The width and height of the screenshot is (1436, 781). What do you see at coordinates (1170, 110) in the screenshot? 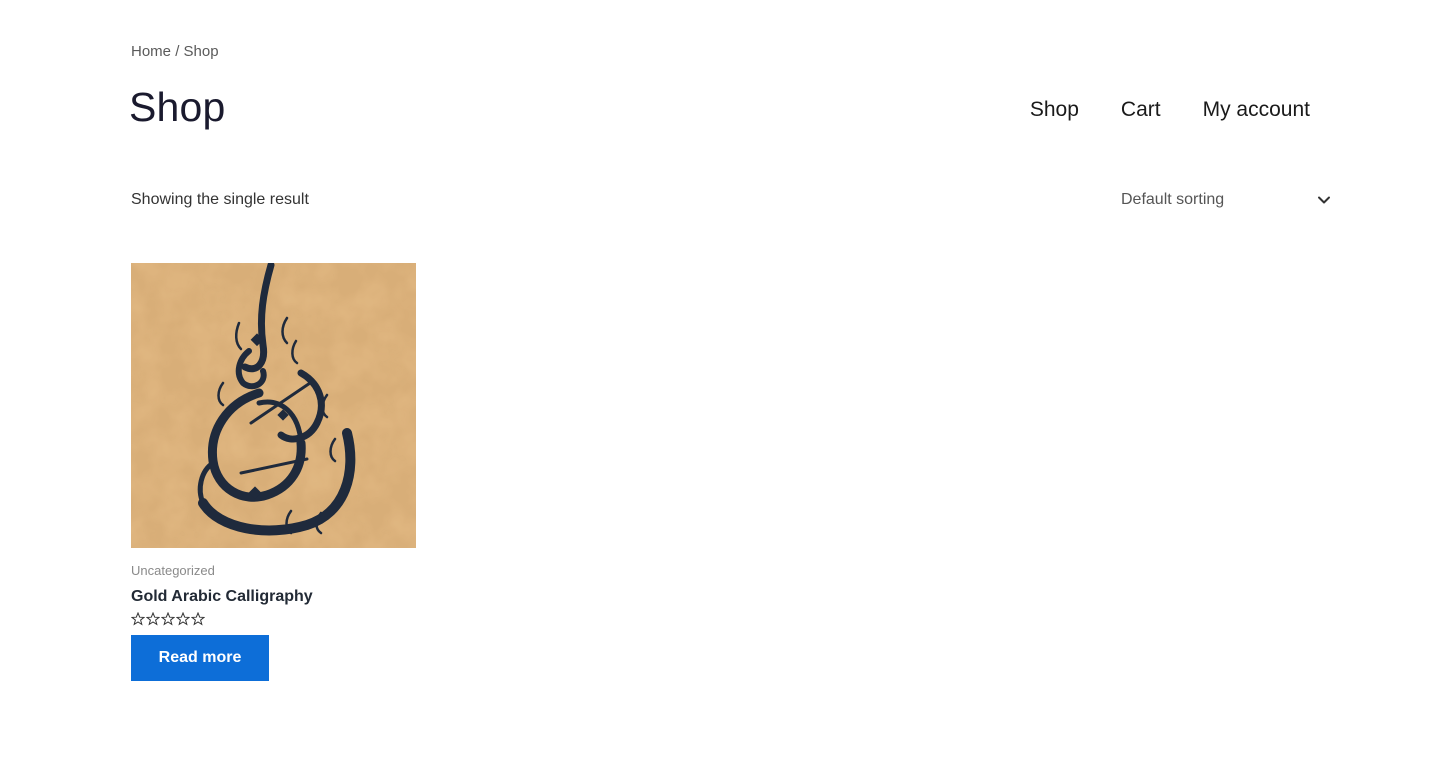
I see `main-navigation: Shop Cart My account` at bounding box center [1170, 110].